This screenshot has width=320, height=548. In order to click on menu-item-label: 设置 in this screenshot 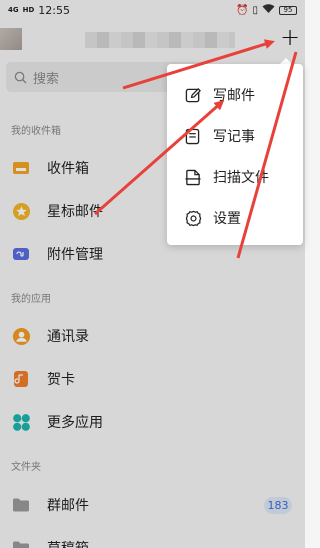, I will do `click(227, 219)`.